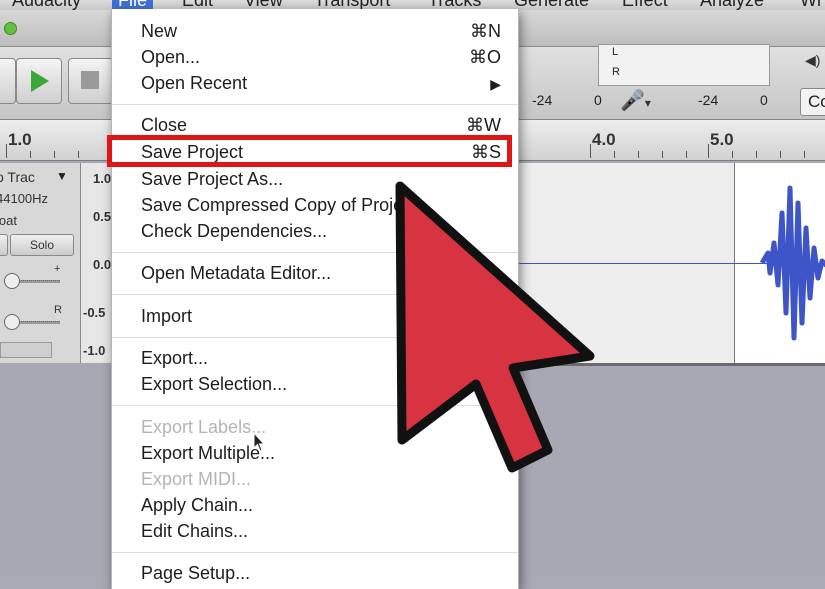  I want to click on ruler-label: 4.0, so click(604, 139).